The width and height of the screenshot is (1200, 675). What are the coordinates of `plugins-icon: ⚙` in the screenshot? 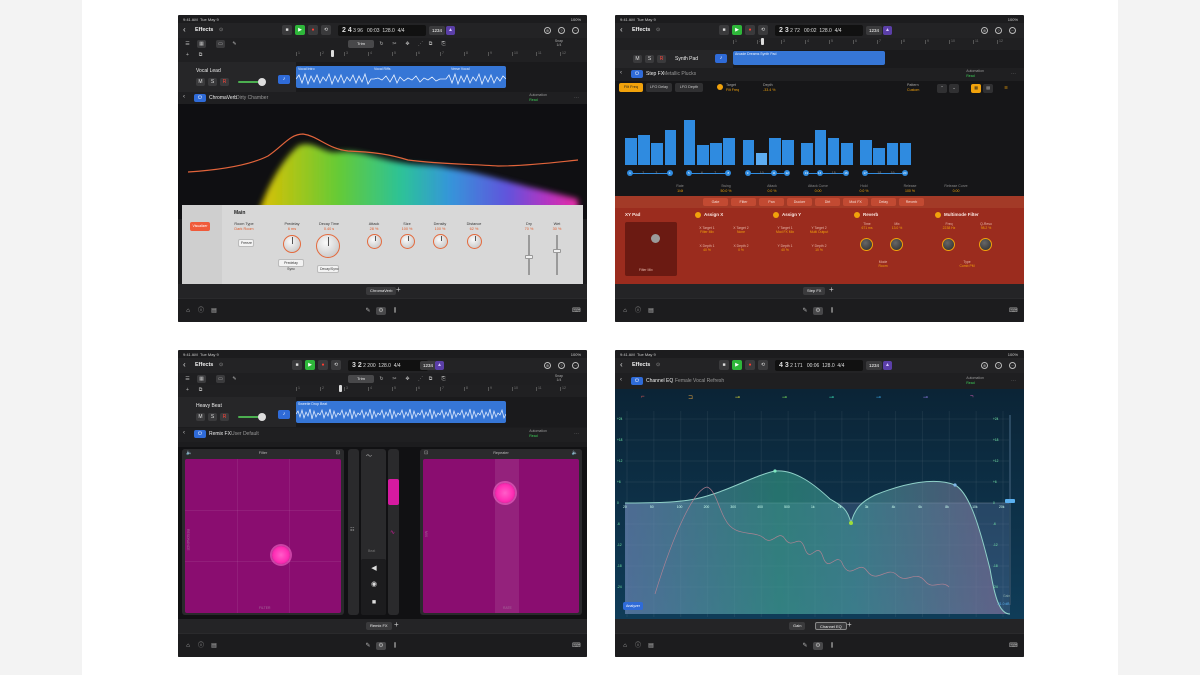 It's located at (818, 311).